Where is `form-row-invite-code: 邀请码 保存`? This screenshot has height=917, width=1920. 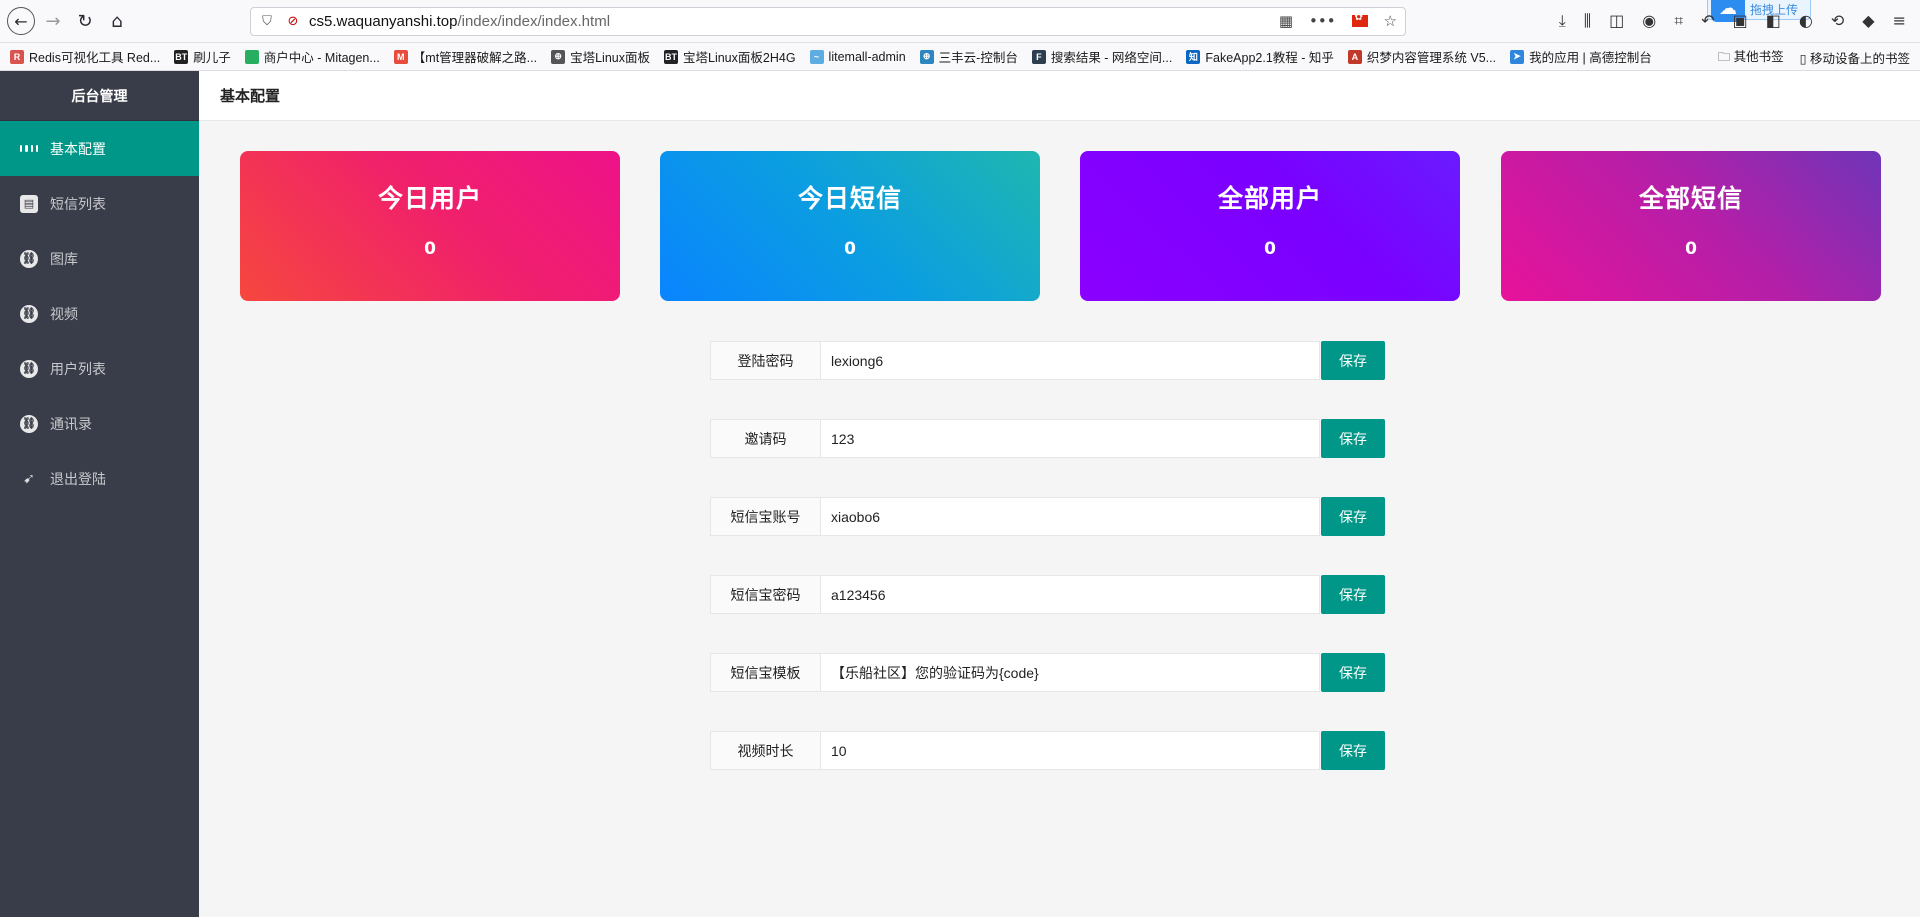 form-row-invite-code: 邀请码 保存 is located at coordinates (1047, 438).